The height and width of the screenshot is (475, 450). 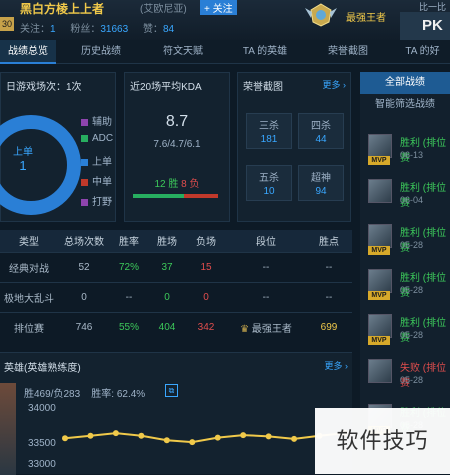 What do you see at coordinates (382, 441) in the screenshot?
I see `watermark-text: 软件技巧` at bounding box center [382, 441].